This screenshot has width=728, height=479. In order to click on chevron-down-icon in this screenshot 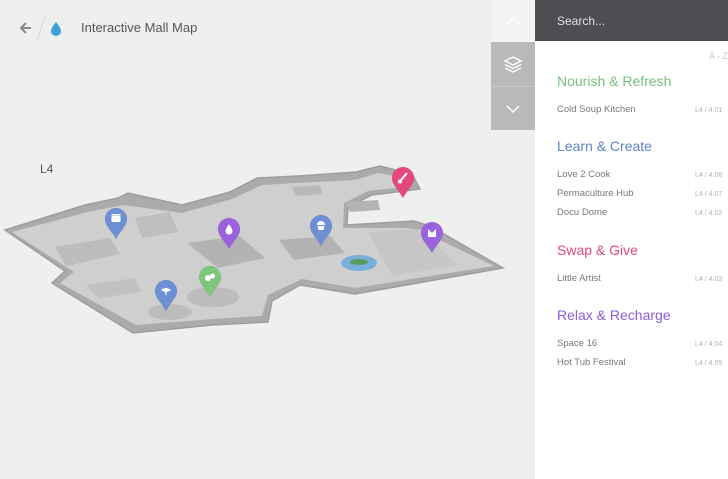, I will do `click(513, 108)`.